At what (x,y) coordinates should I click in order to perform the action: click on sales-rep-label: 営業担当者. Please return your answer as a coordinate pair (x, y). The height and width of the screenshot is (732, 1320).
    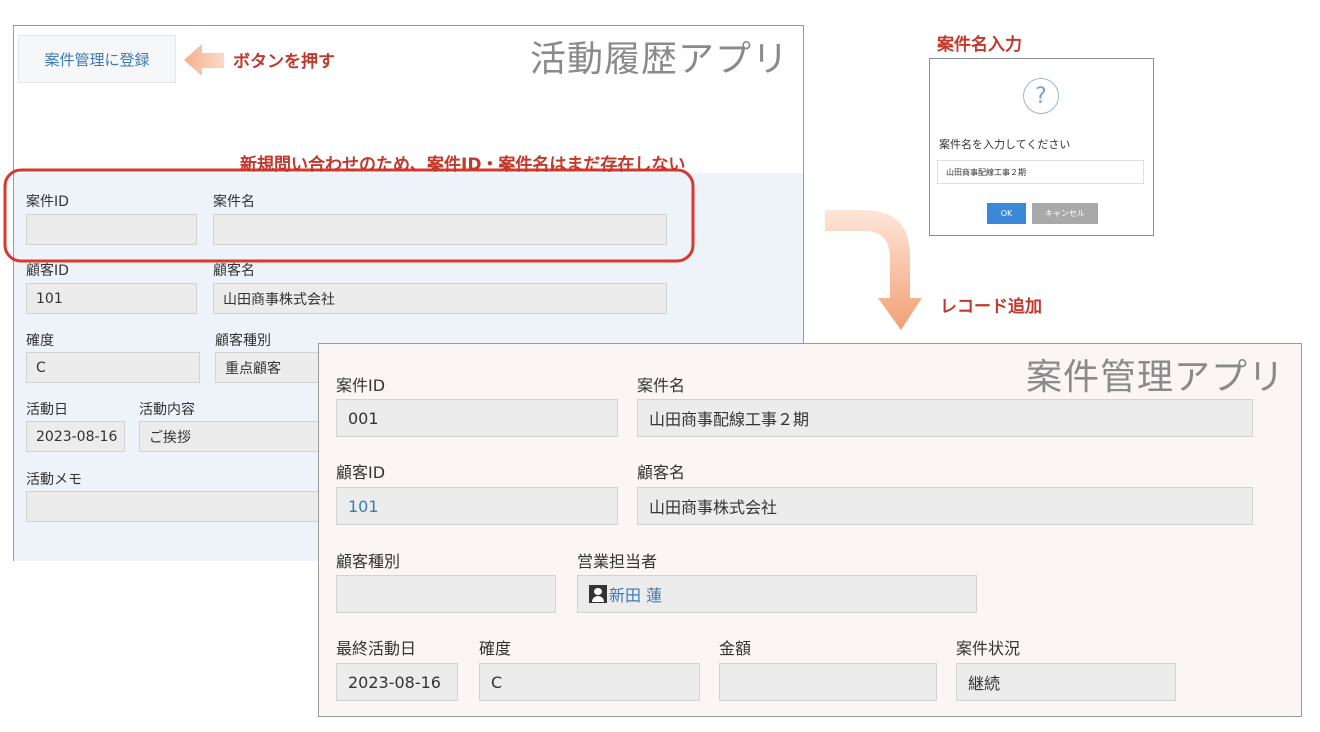
    Looking at the image, I should click on (617, 561).